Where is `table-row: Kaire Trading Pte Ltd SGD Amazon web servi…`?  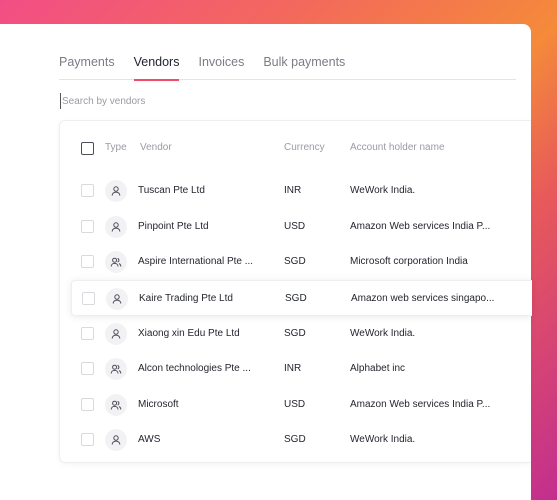 table-row: Kaire Trading Pte Ltd SGD Amazon web servi… is located at coordinates (301, 298).